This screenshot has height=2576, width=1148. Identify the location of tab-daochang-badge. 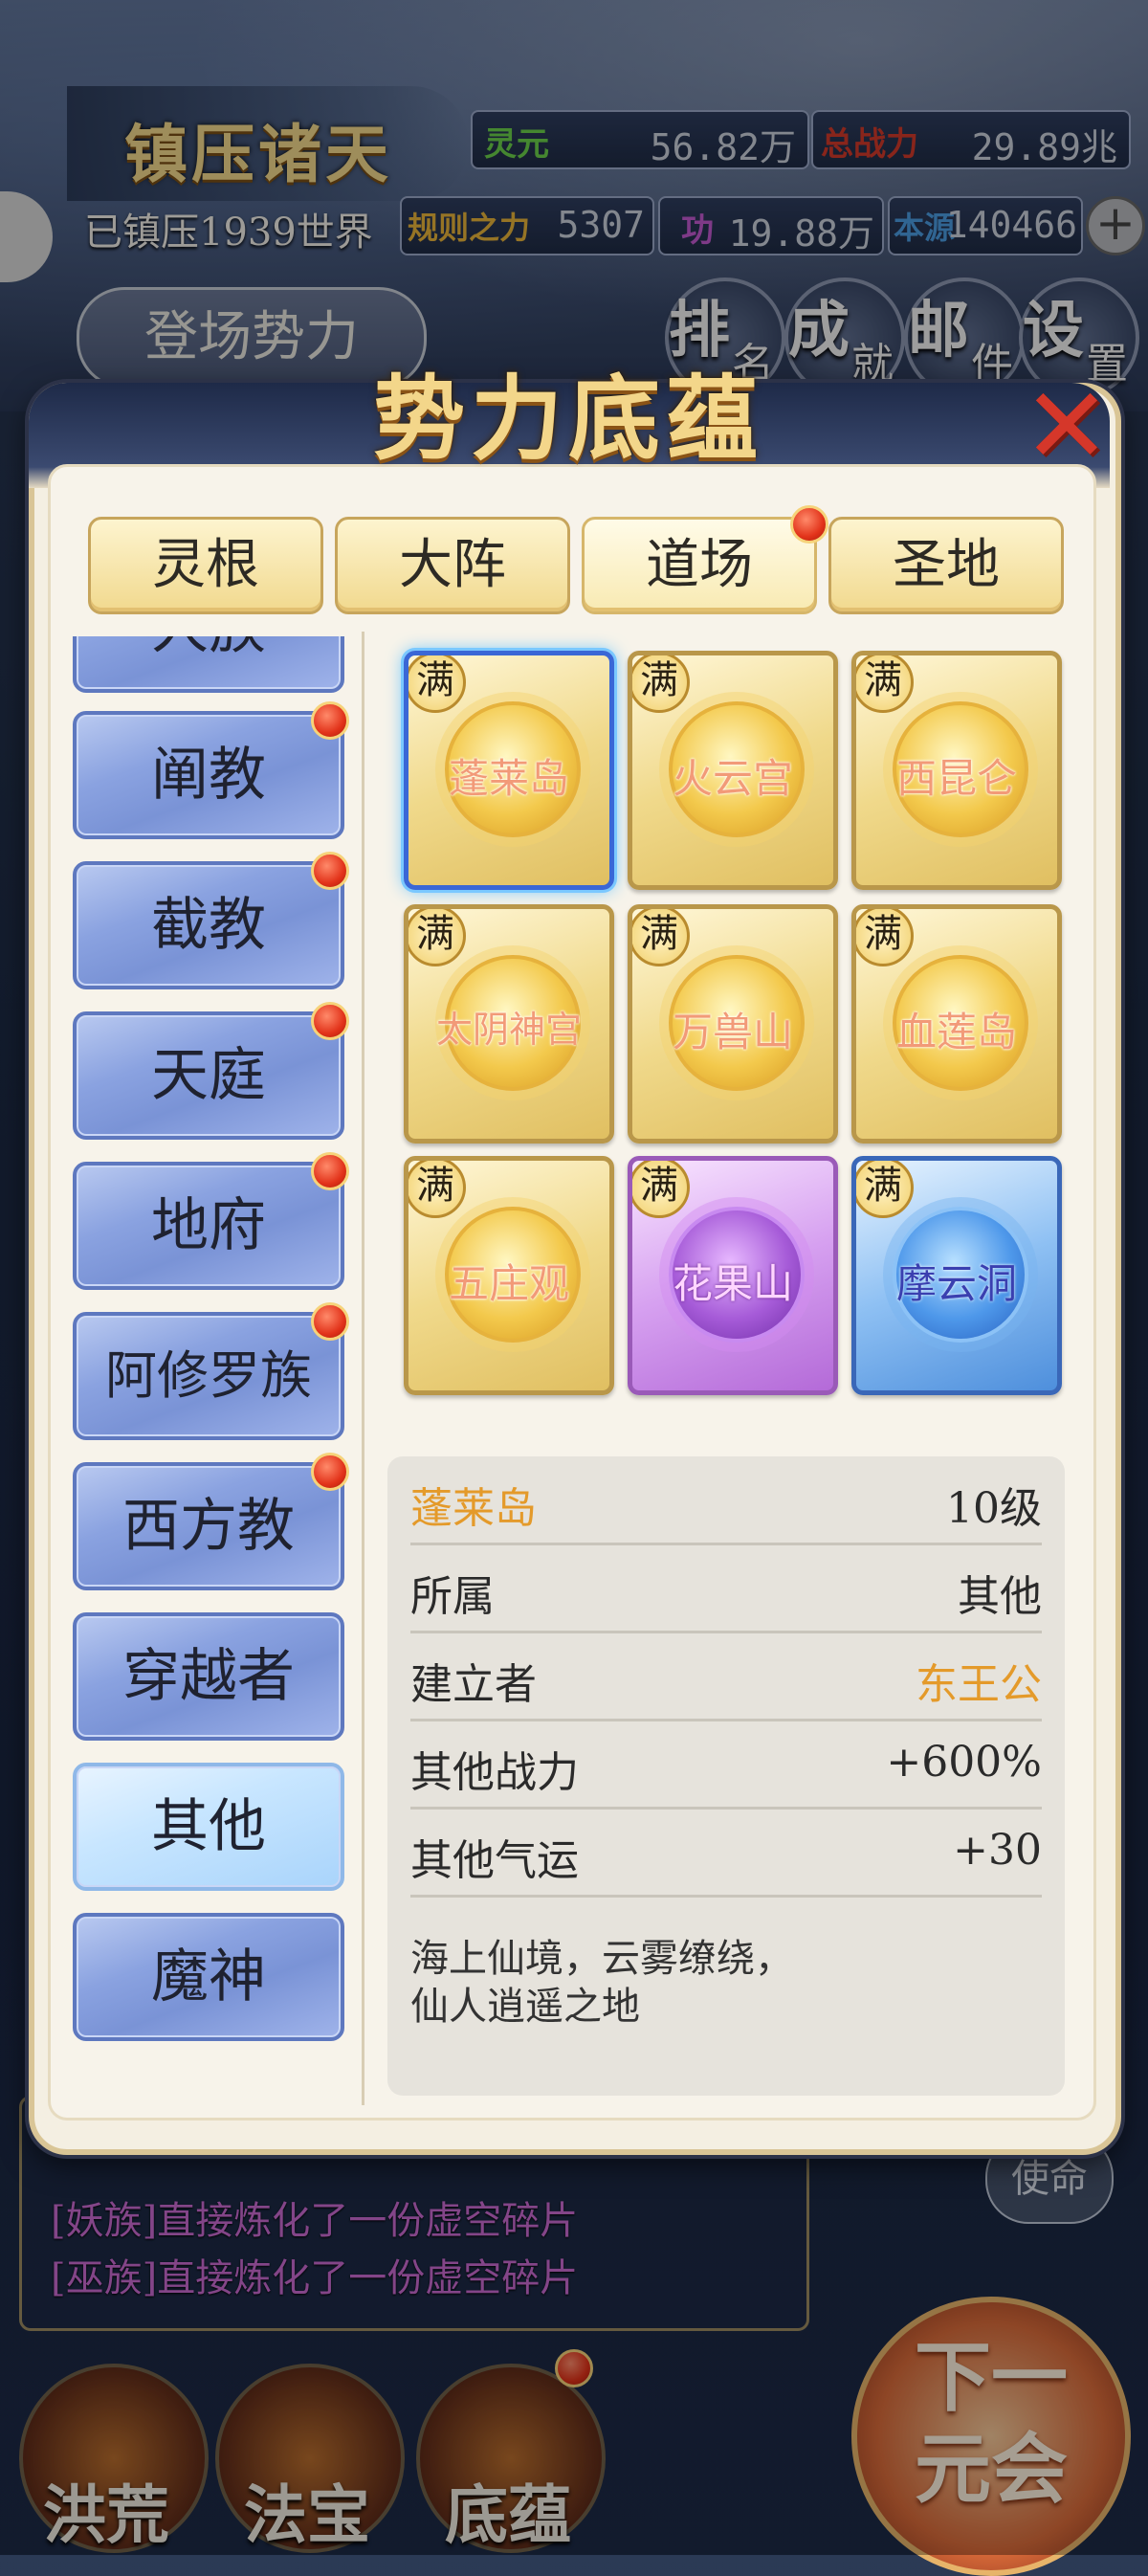
(809, 524).